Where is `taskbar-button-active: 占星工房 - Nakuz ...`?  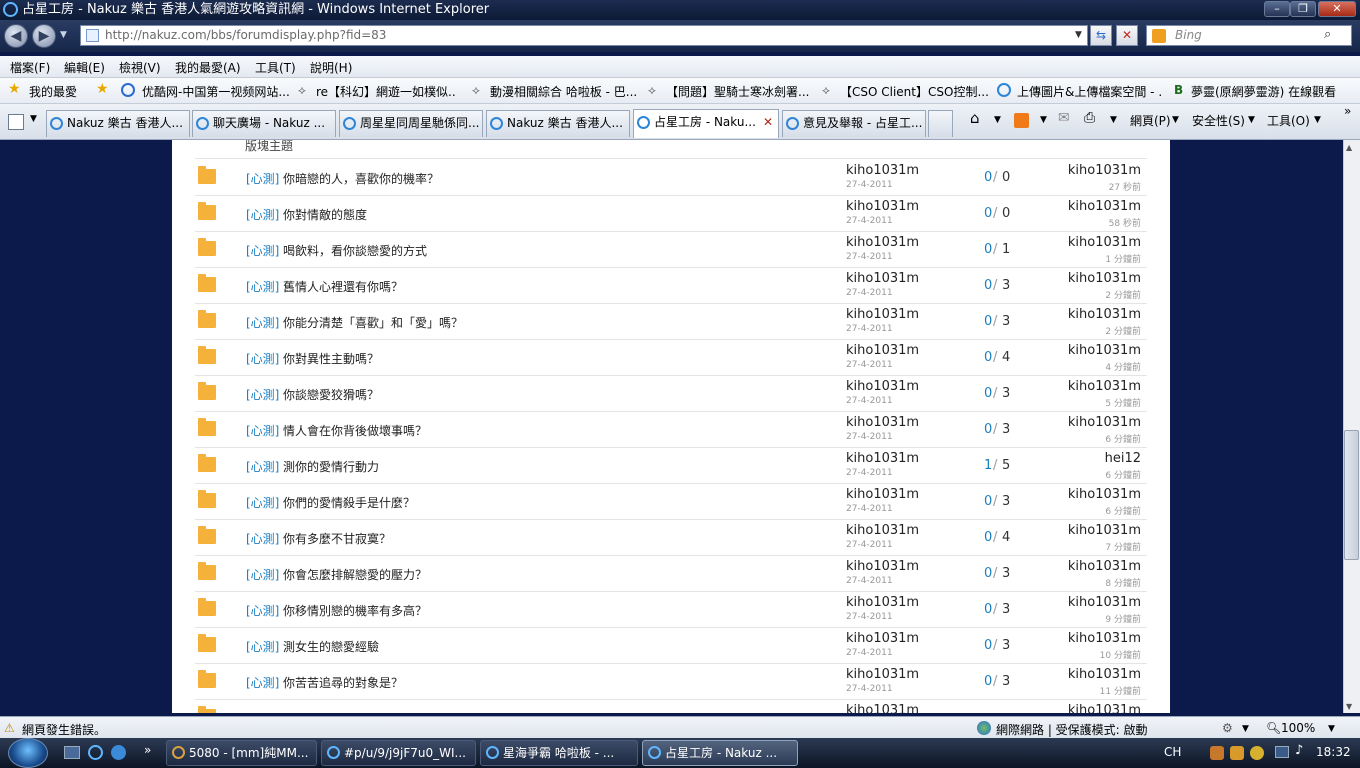 taskbar-button-active: 占星工房 - Nakuz ... is located at coordinates (720, 753).